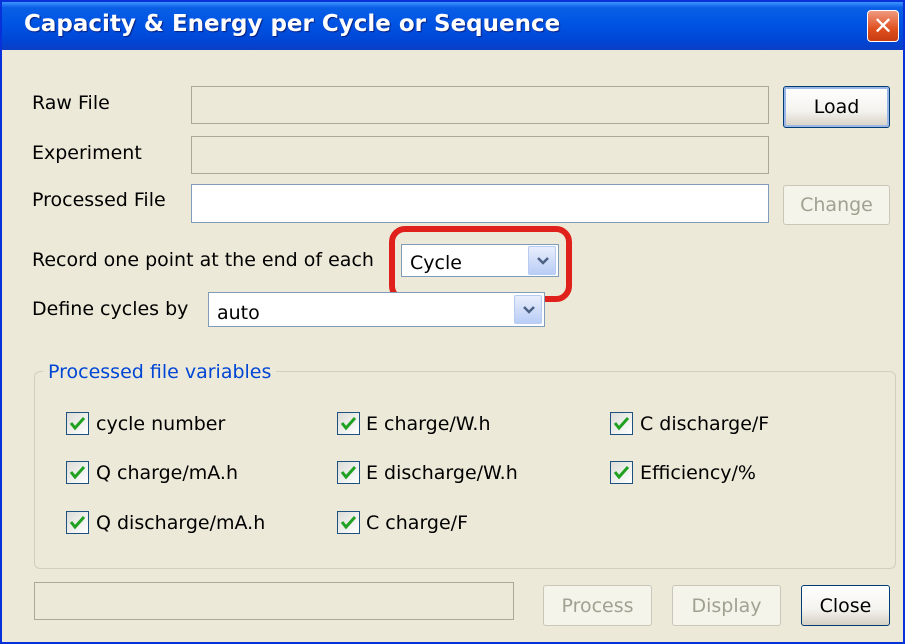  Describe the element at coordinates (110, 309) in the screenshot. I see `define-cycles-label: Define cycles by` at that location.